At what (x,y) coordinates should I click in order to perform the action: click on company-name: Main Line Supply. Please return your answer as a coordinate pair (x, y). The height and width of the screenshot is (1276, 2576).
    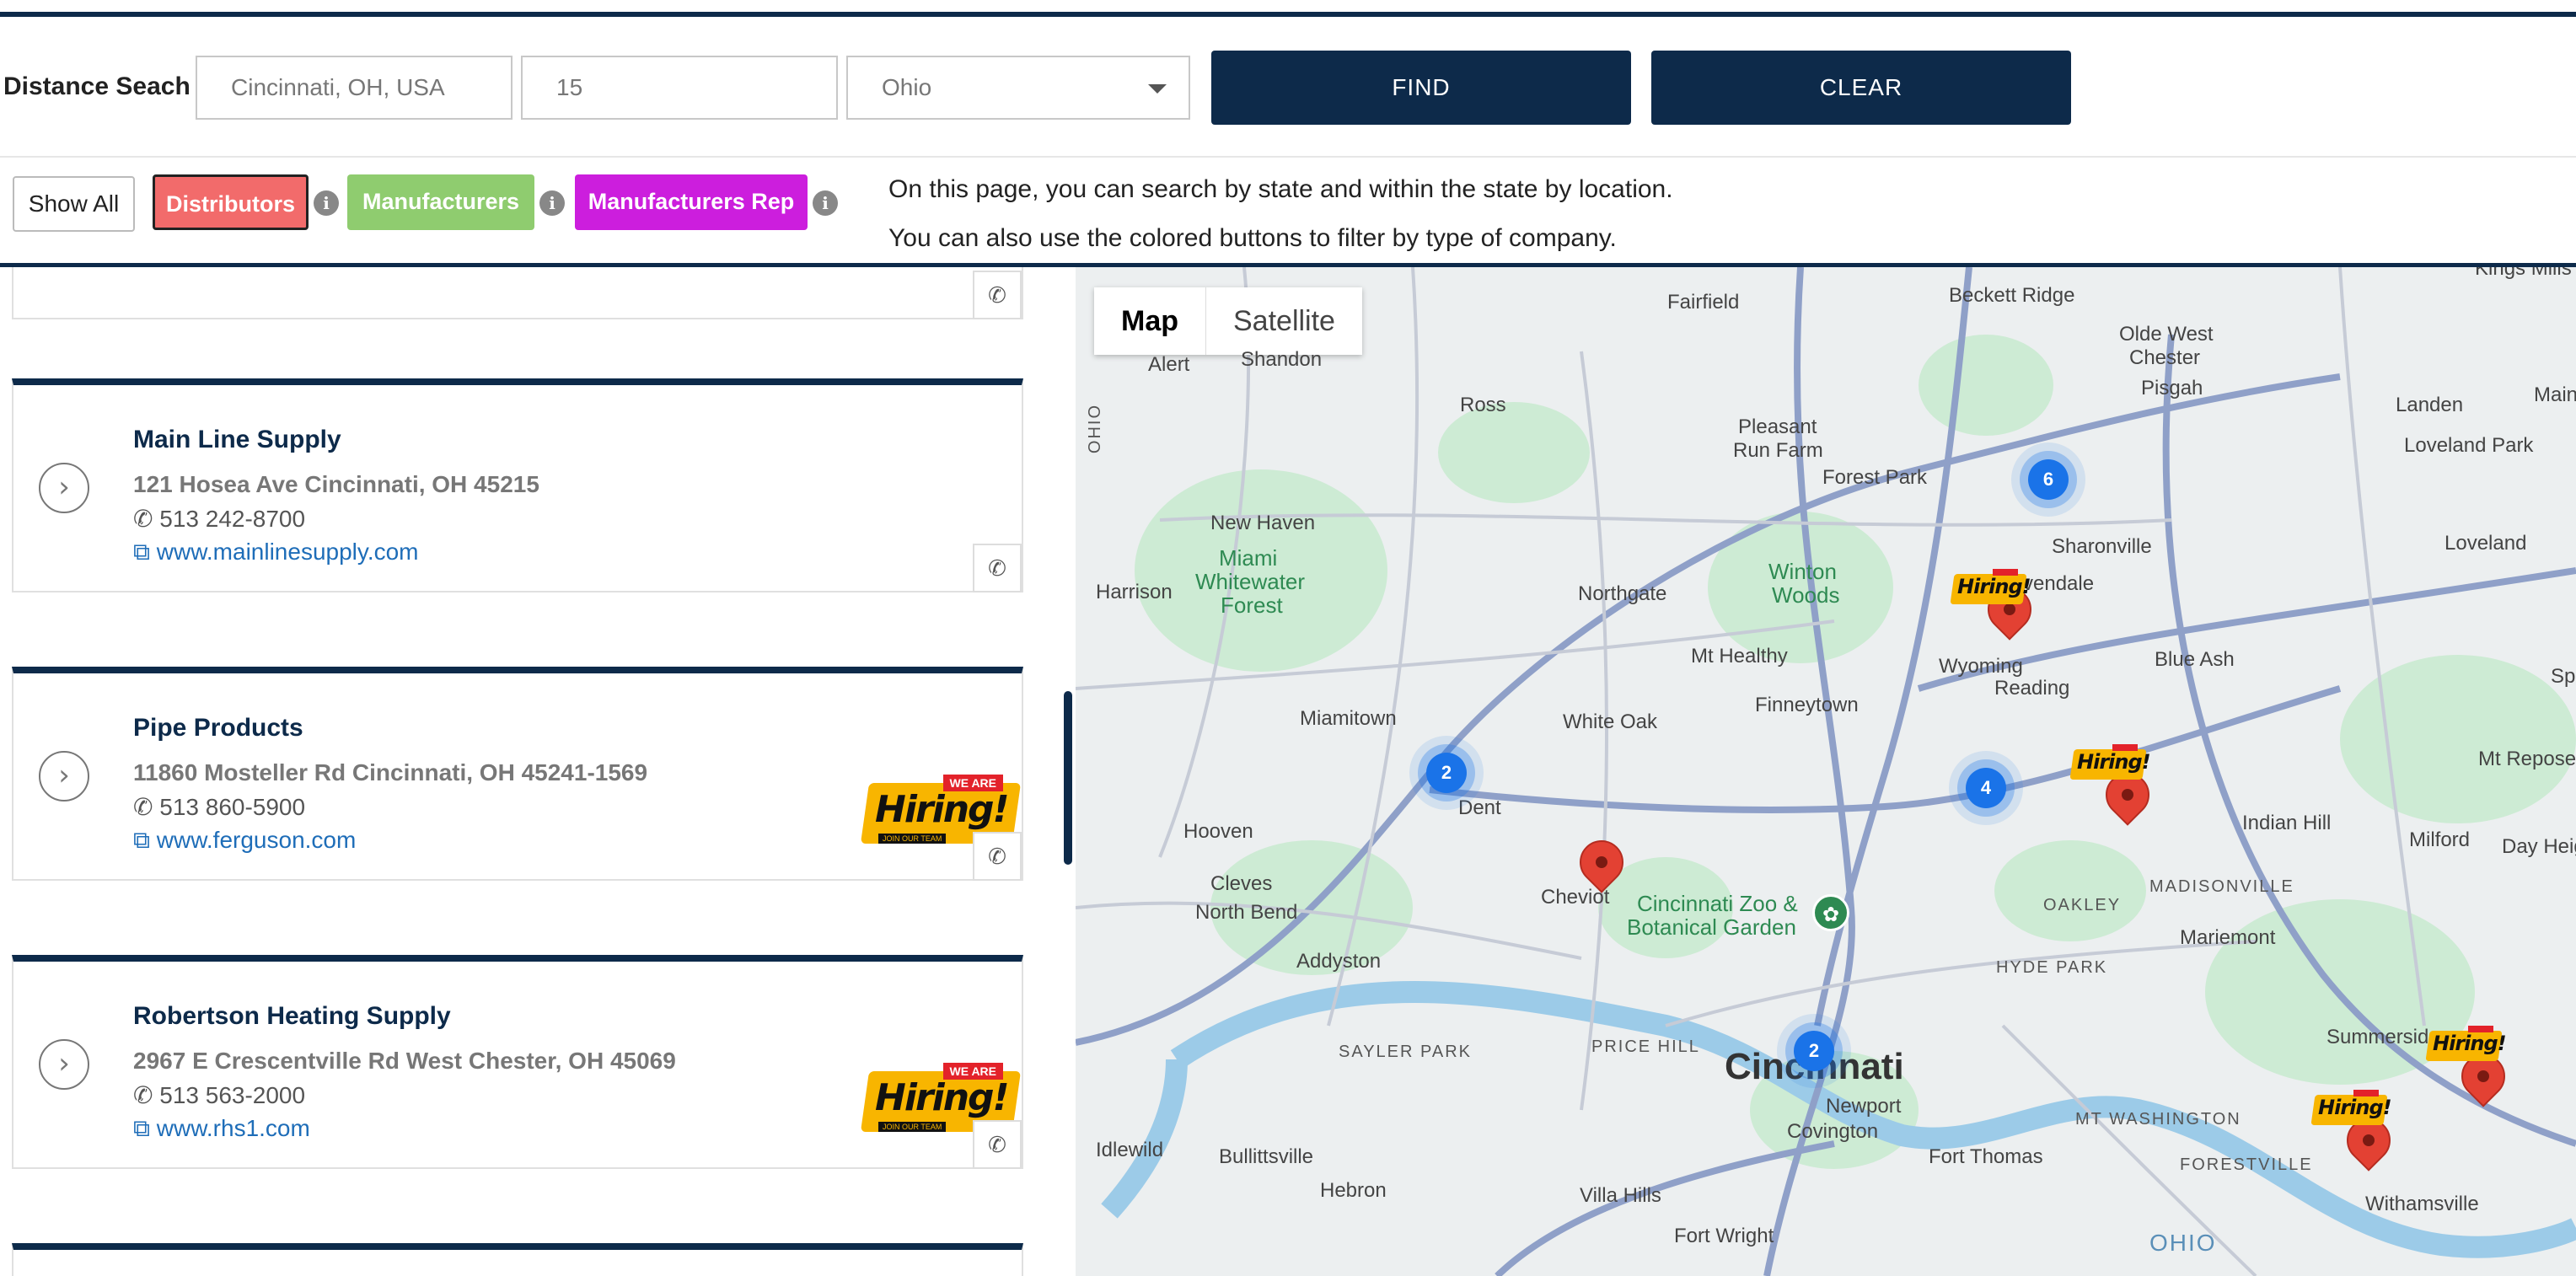
    Looking at the image, I should click on (237, 440).